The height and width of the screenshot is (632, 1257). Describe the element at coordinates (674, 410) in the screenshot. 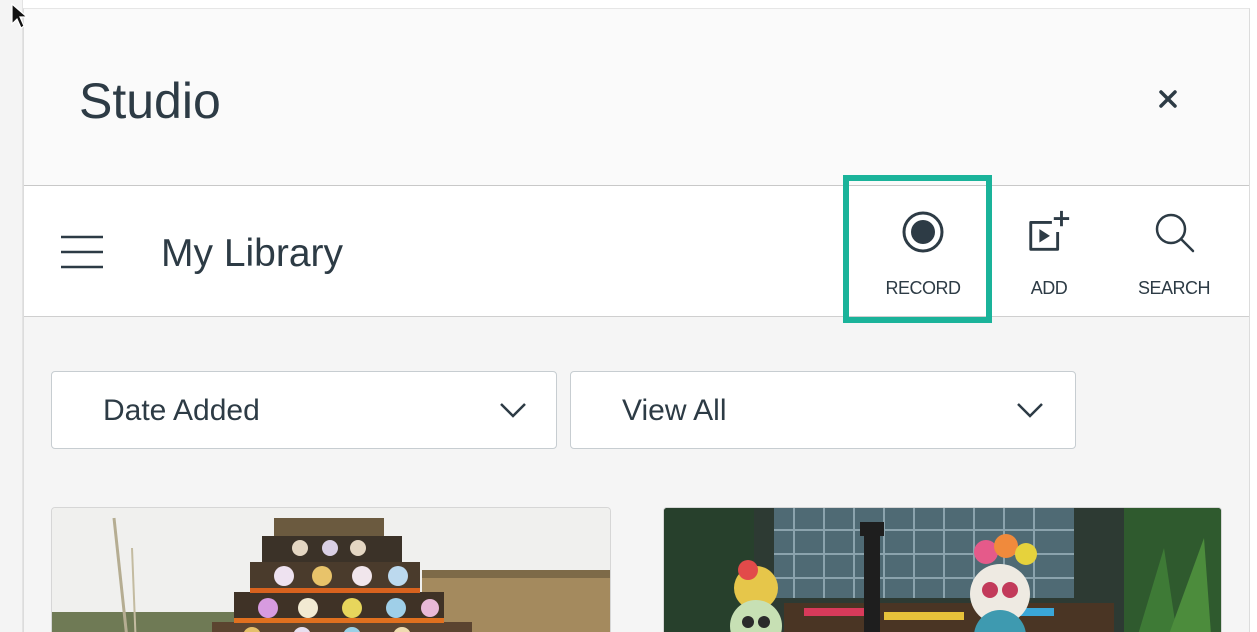

I see `view-filter-value: View All` at that location.